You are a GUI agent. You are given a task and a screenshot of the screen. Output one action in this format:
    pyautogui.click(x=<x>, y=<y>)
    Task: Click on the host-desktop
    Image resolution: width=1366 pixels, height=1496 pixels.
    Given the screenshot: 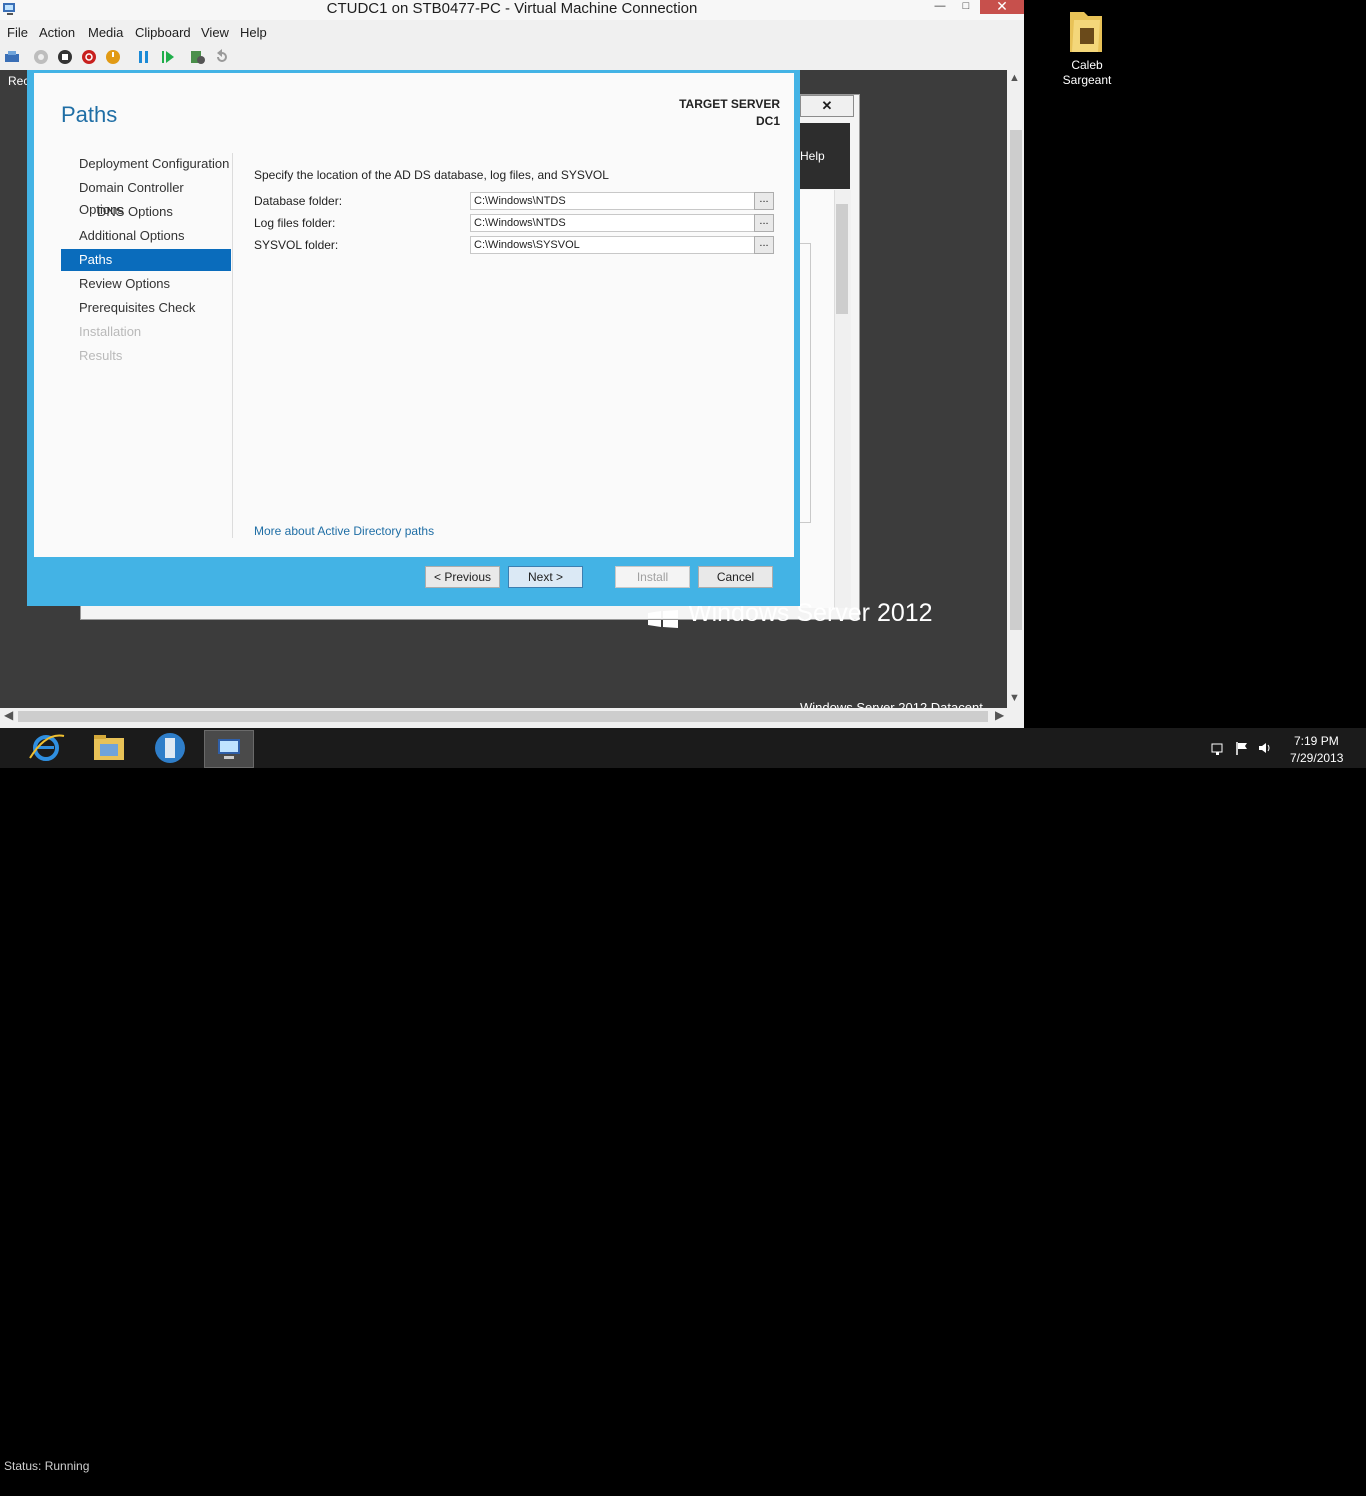 What is the action you would take?
    pyautogui.click(x=1195, y=365)
    